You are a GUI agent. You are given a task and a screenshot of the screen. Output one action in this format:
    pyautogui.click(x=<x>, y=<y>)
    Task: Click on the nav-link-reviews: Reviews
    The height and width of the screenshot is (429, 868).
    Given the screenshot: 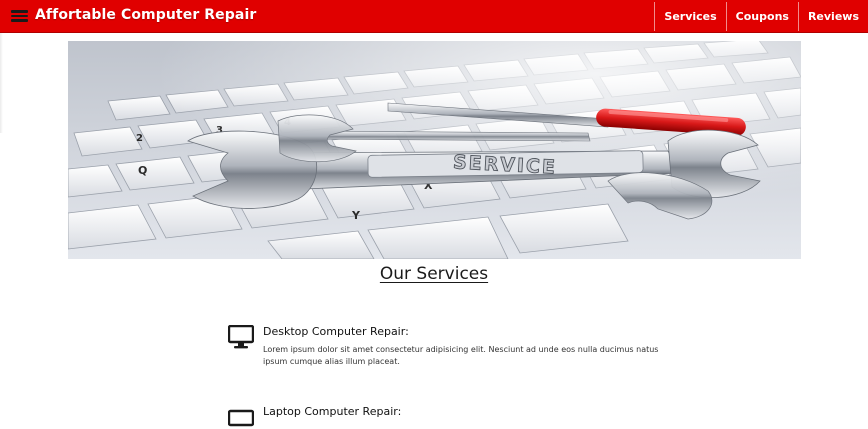 What is the action you would take?
    pyautogui.click(x=832, y=16)
    